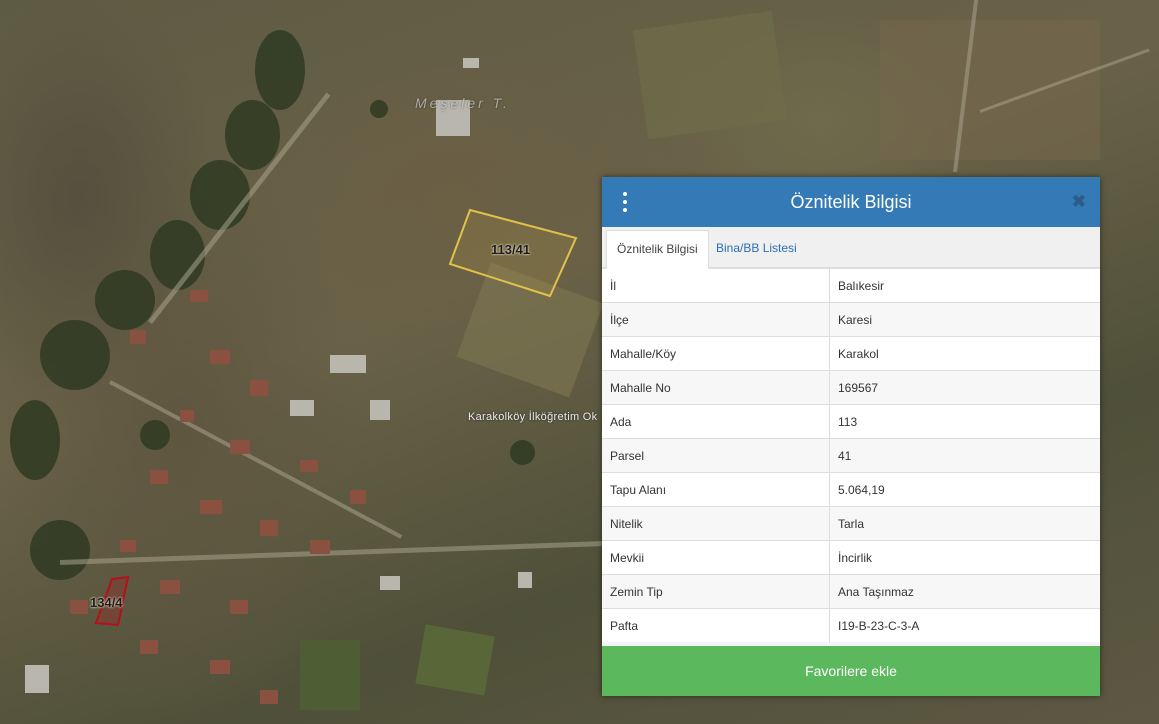  I want to click on map-label-school: Karakolköy İlköğretim Ok, so click(533, 417).